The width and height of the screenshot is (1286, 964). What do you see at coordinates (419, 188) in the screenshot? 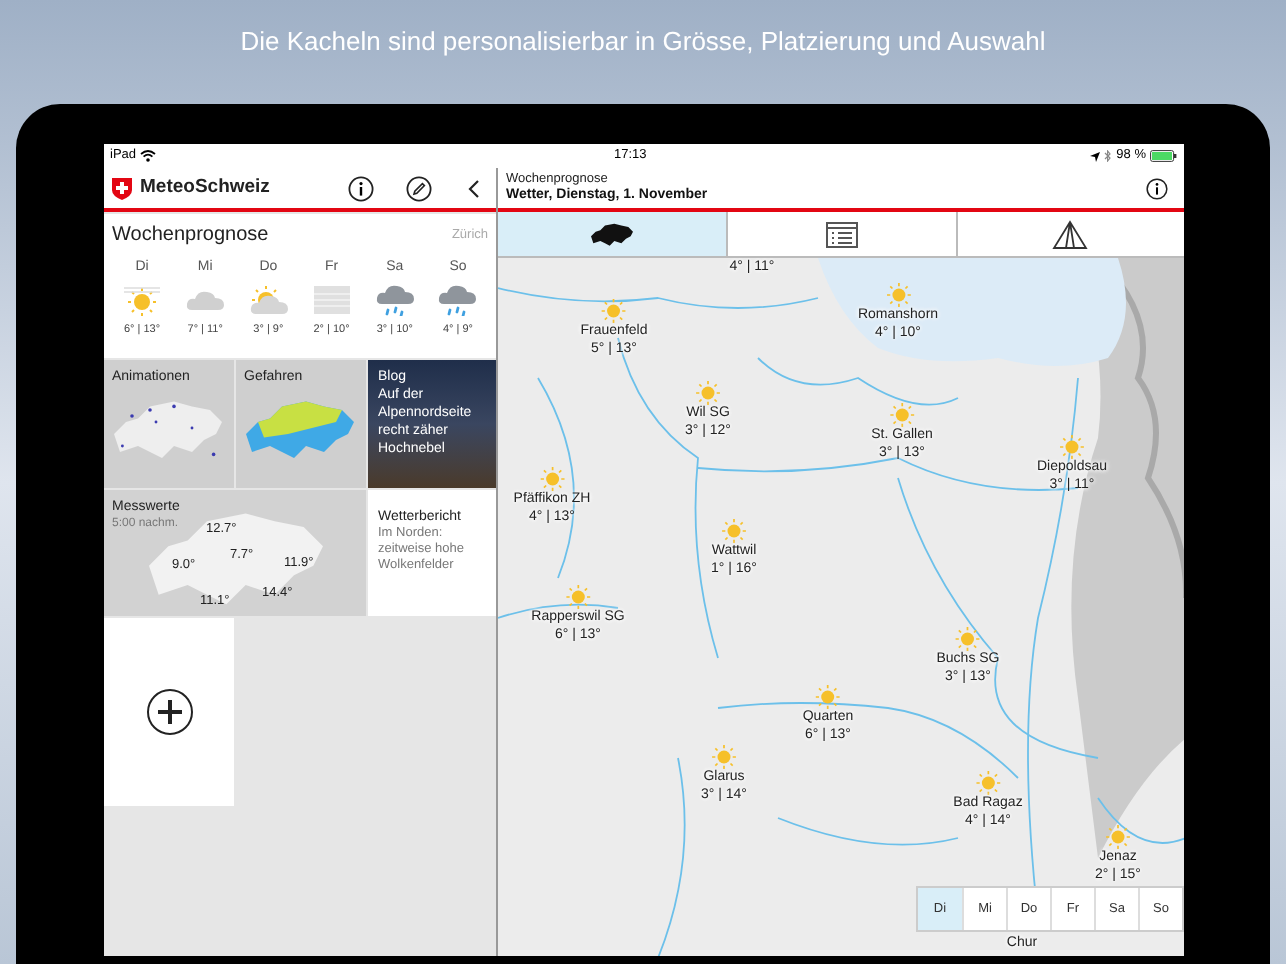
I see `edit-pencil-icon` at bounding box center [419, 188].